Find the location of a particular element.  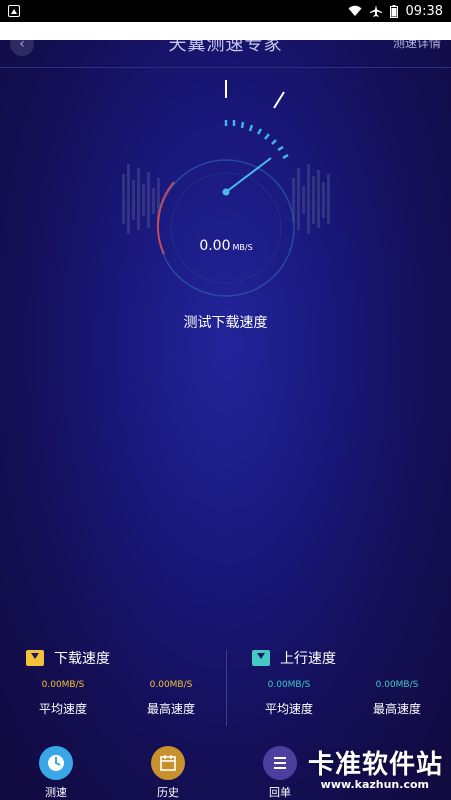

download-average-label: 平均速度 is located at coordinates (62, 709).